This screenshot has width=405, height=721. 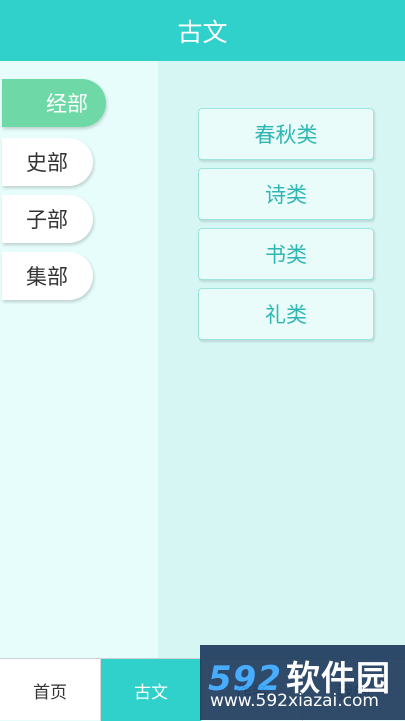 I want to click on sidebar-item-jibu: 集部, so click(x=47, y=276).